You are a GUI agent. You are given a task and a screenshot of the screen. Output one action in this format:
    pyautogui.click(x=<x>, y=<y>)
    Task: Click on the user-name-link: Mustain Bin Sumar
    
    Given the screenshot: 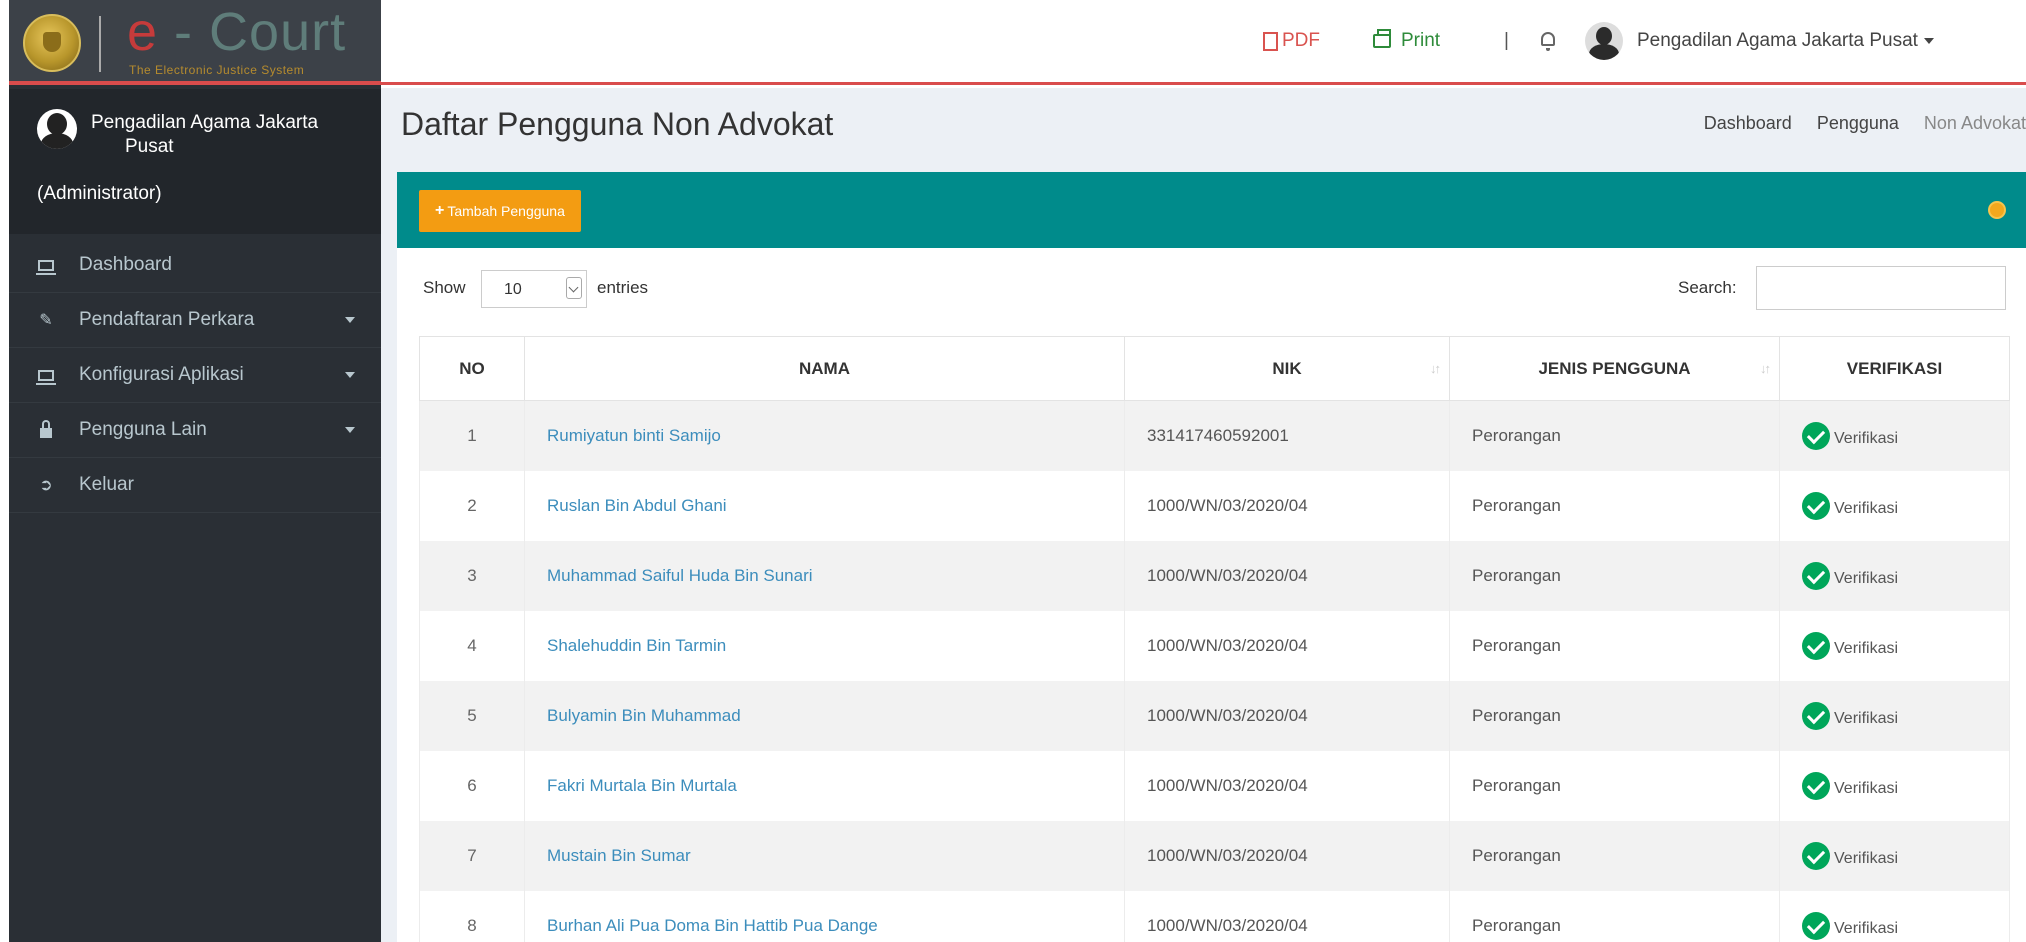 What is the action you would take?
    pyautogui.click(x=619, y=855)
    